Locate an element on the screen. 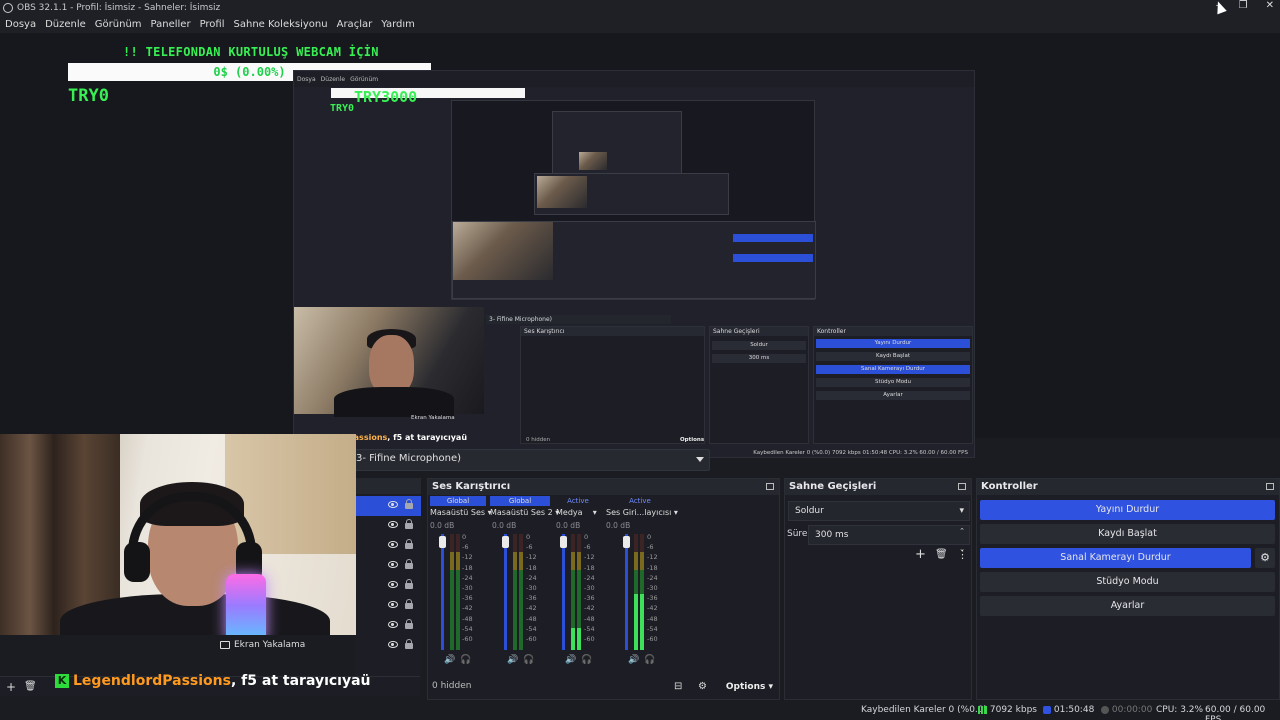 The height and width of the screenshot is (720, 1280). nested-hidden: 0 hidden is located at coordinates (538, 440).